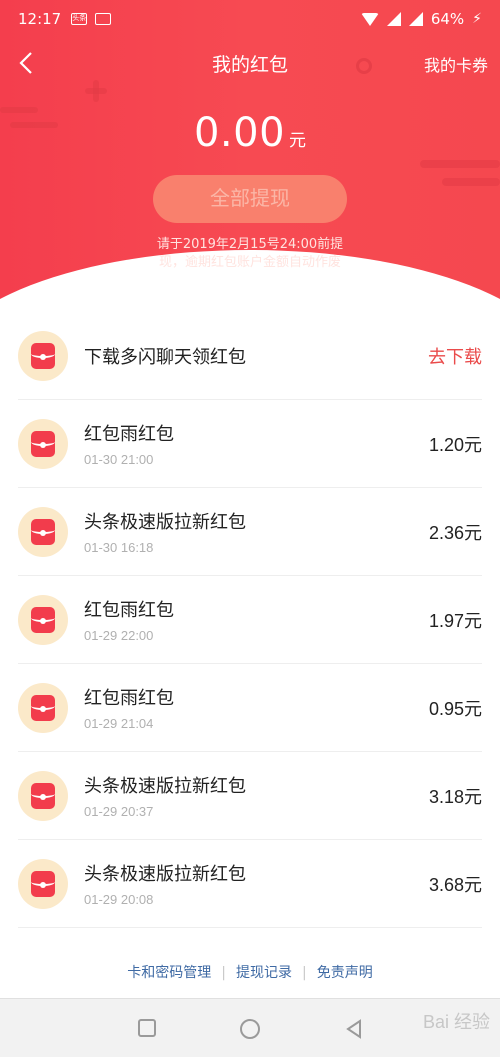  What do you see at coordinates (119, 635) in the screenshot?
I see `record-time: 01-29 22:00` at bounding box center [119, 635].